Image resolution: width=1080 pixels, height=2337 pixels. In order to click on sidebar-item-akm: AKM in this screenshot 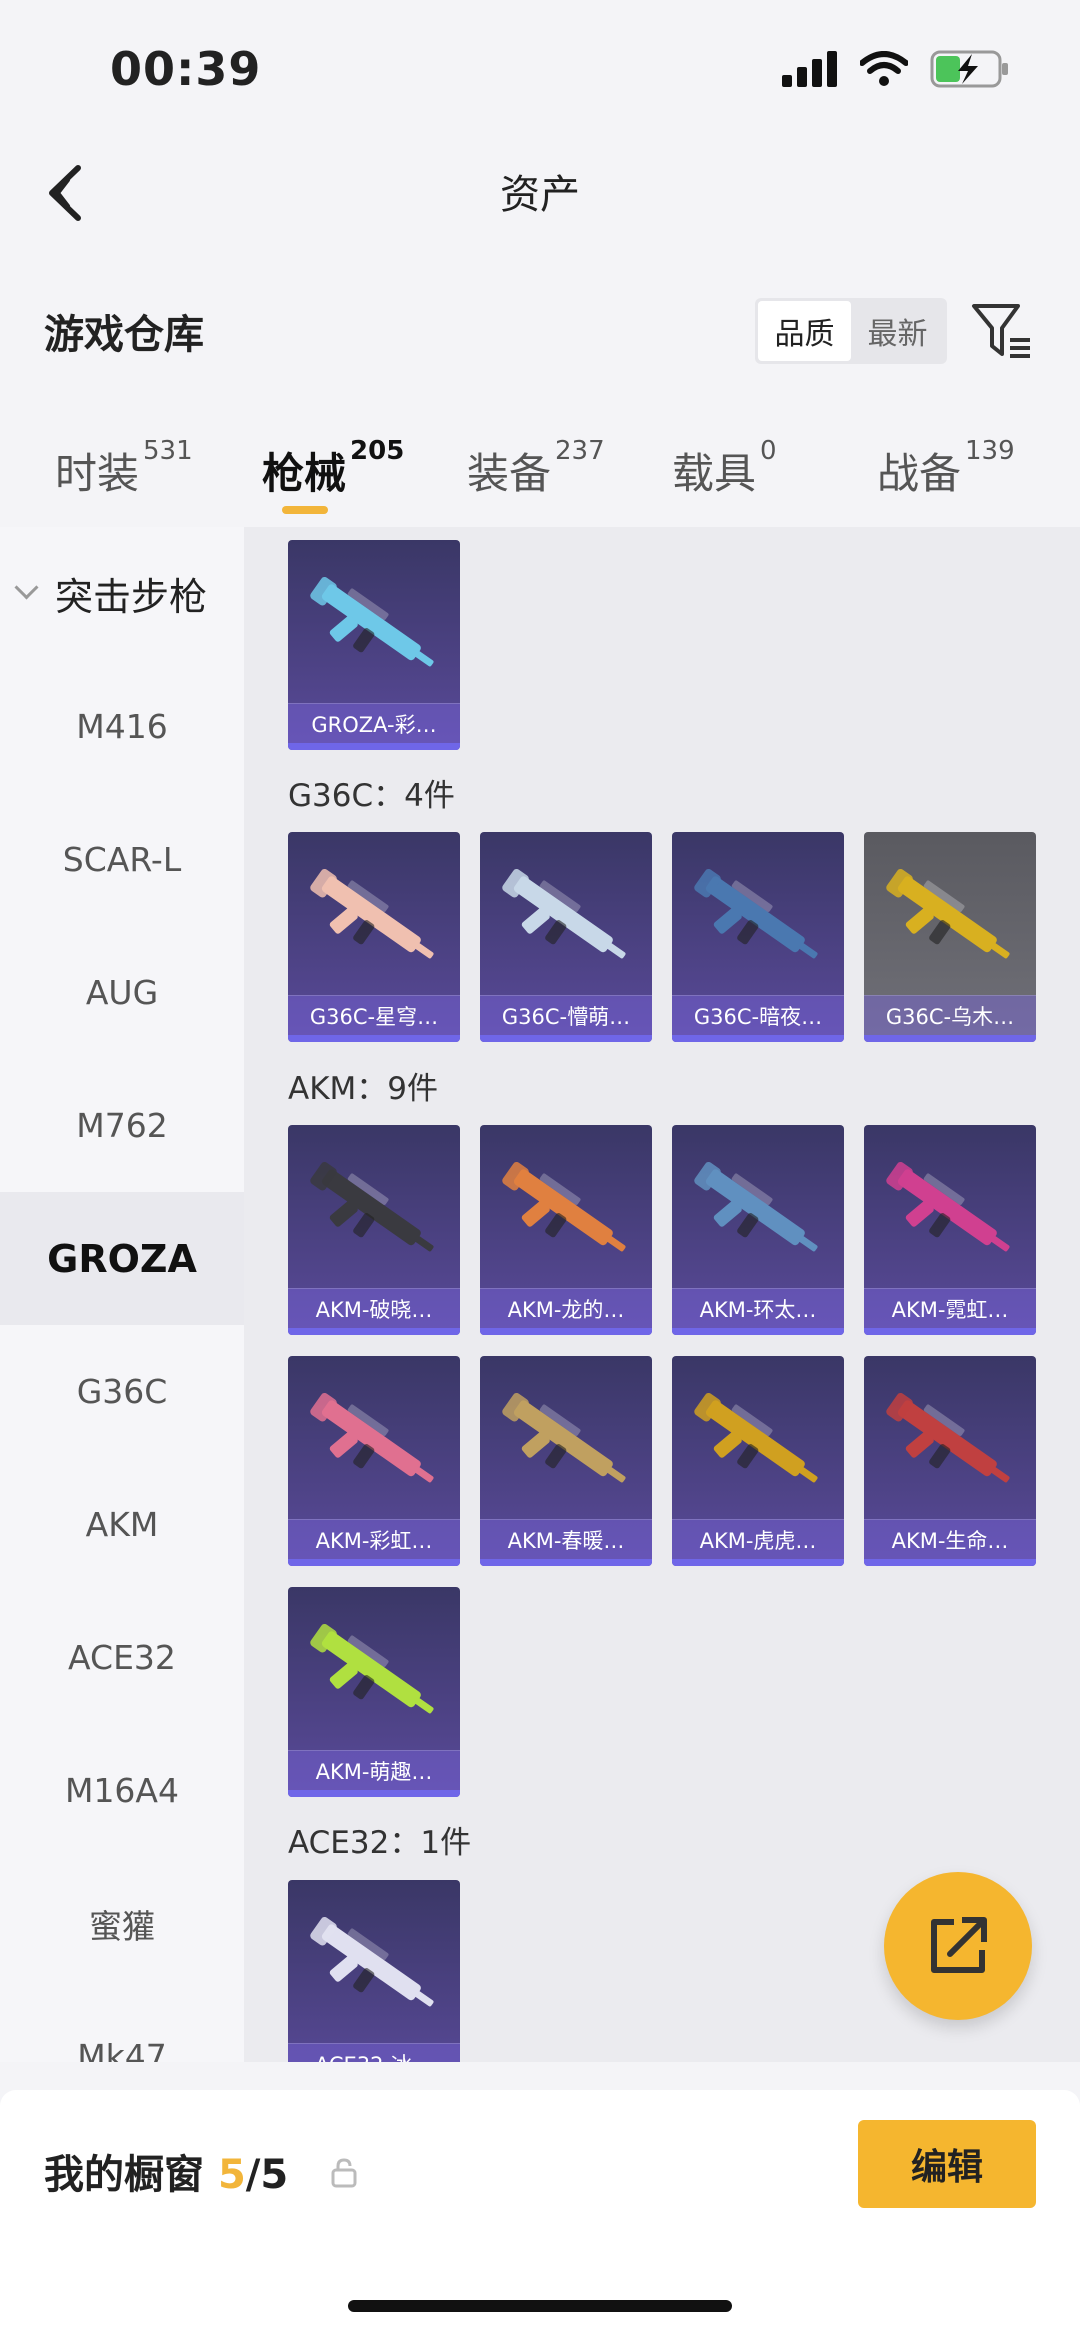, I will do `click(122, 1524)`.